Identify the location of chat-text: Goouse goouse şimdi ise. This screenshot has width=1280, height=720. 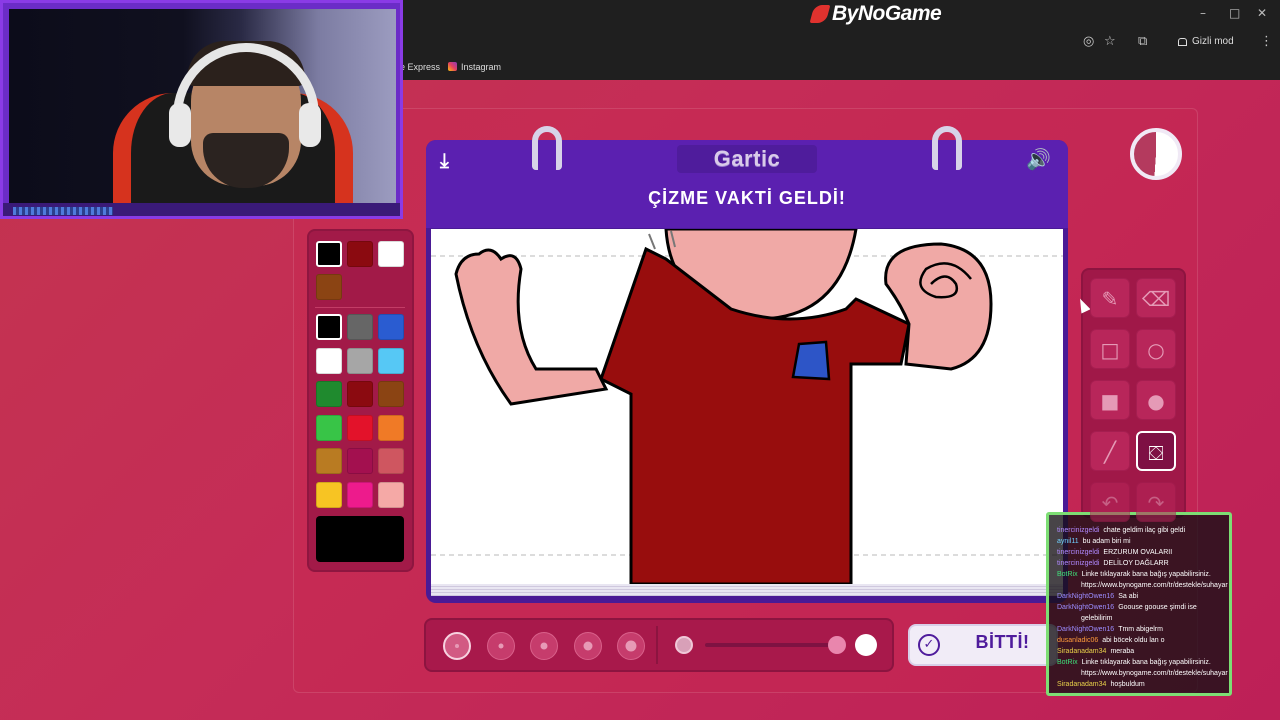
(1157, 607).